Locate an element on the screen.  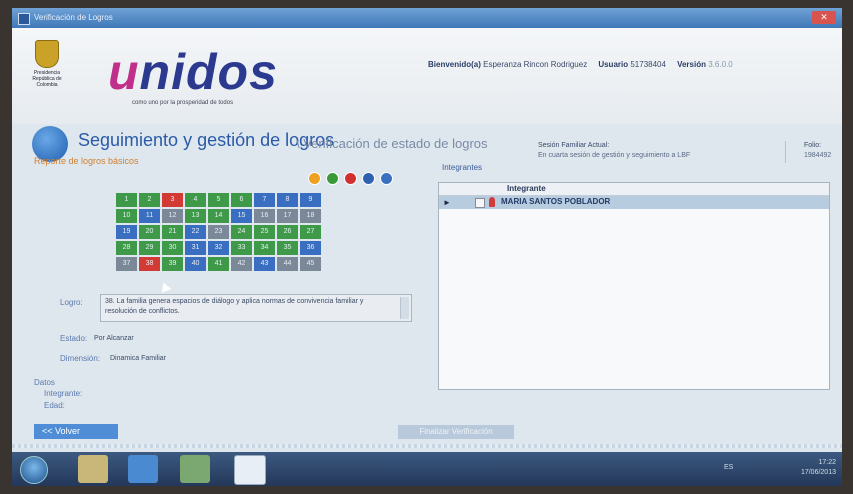
start-button is located at coordinates (34, 470).